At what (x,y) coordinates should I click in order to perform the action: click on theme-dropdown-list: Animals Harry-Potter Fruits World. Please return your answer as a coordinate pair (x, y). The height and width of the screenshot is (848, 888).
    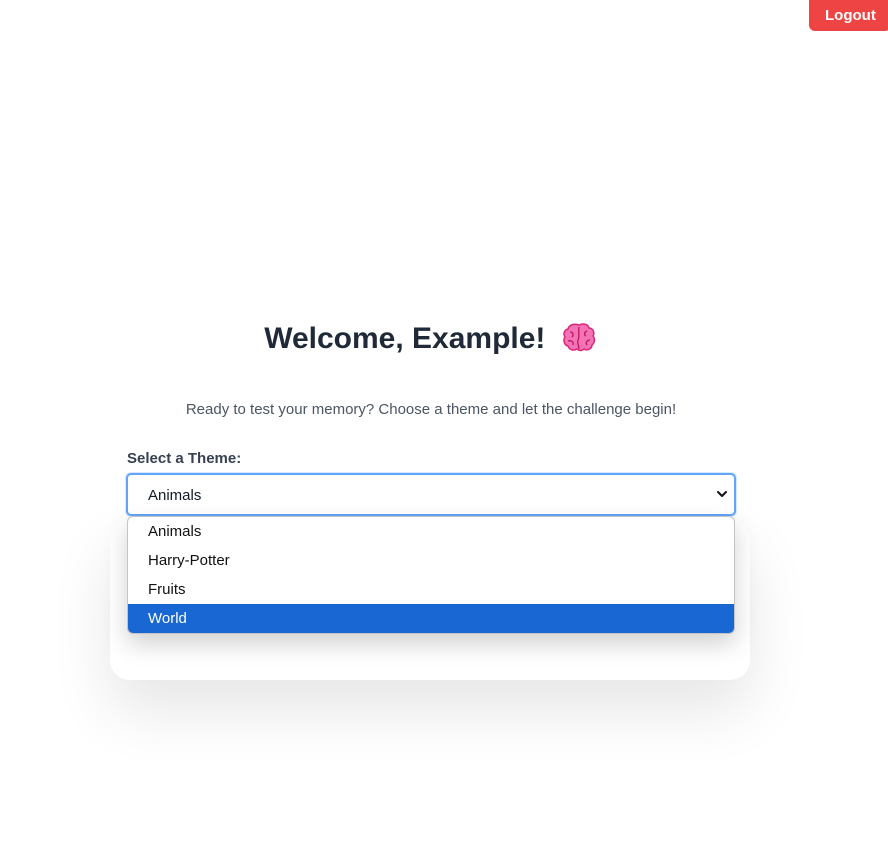
    Looking at the image, I should click on (431, 575).